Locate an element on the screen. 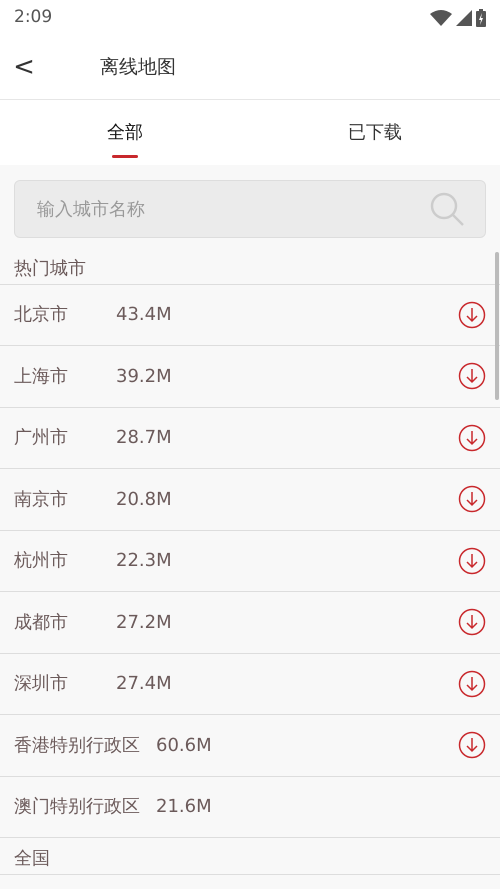  page-title: 离线地图 is located at coordinates (138, 67).